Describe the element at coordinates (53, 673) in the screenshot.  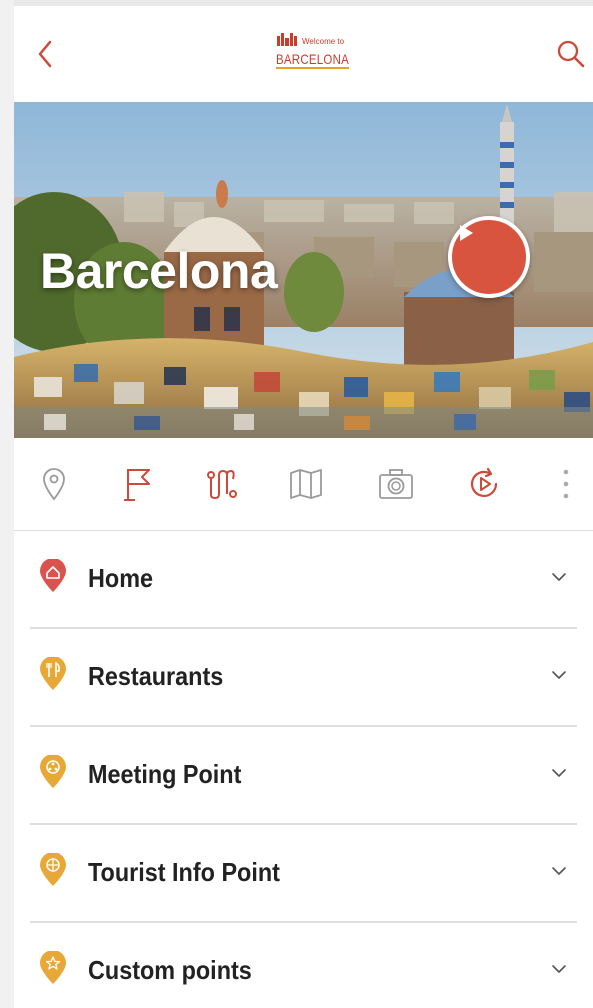
I see `restaurant-pin-icon` at that location.